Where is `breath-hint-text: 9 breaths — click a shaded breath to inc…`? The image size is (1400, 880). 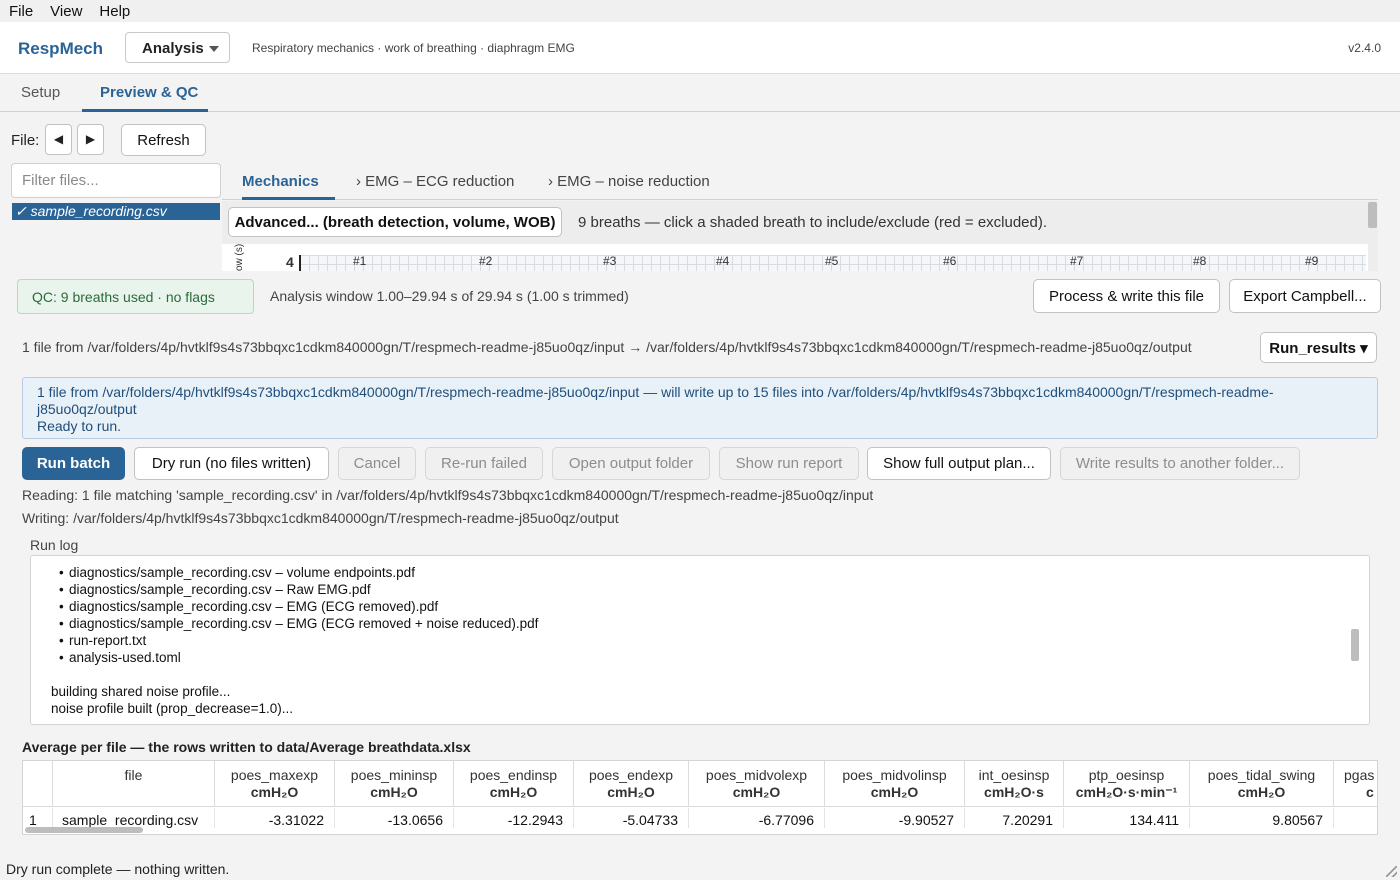 breath-hint-text: 9 breaths — click a shaded breath to inc… is located at coordinates (813, 222).